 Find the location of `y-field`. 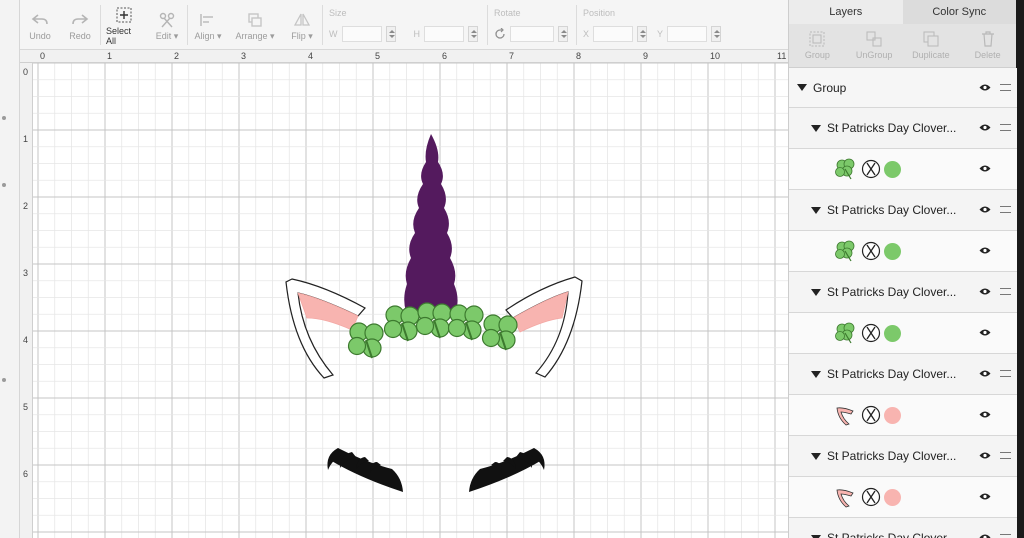

y-field is located at coordinates (687, 34).